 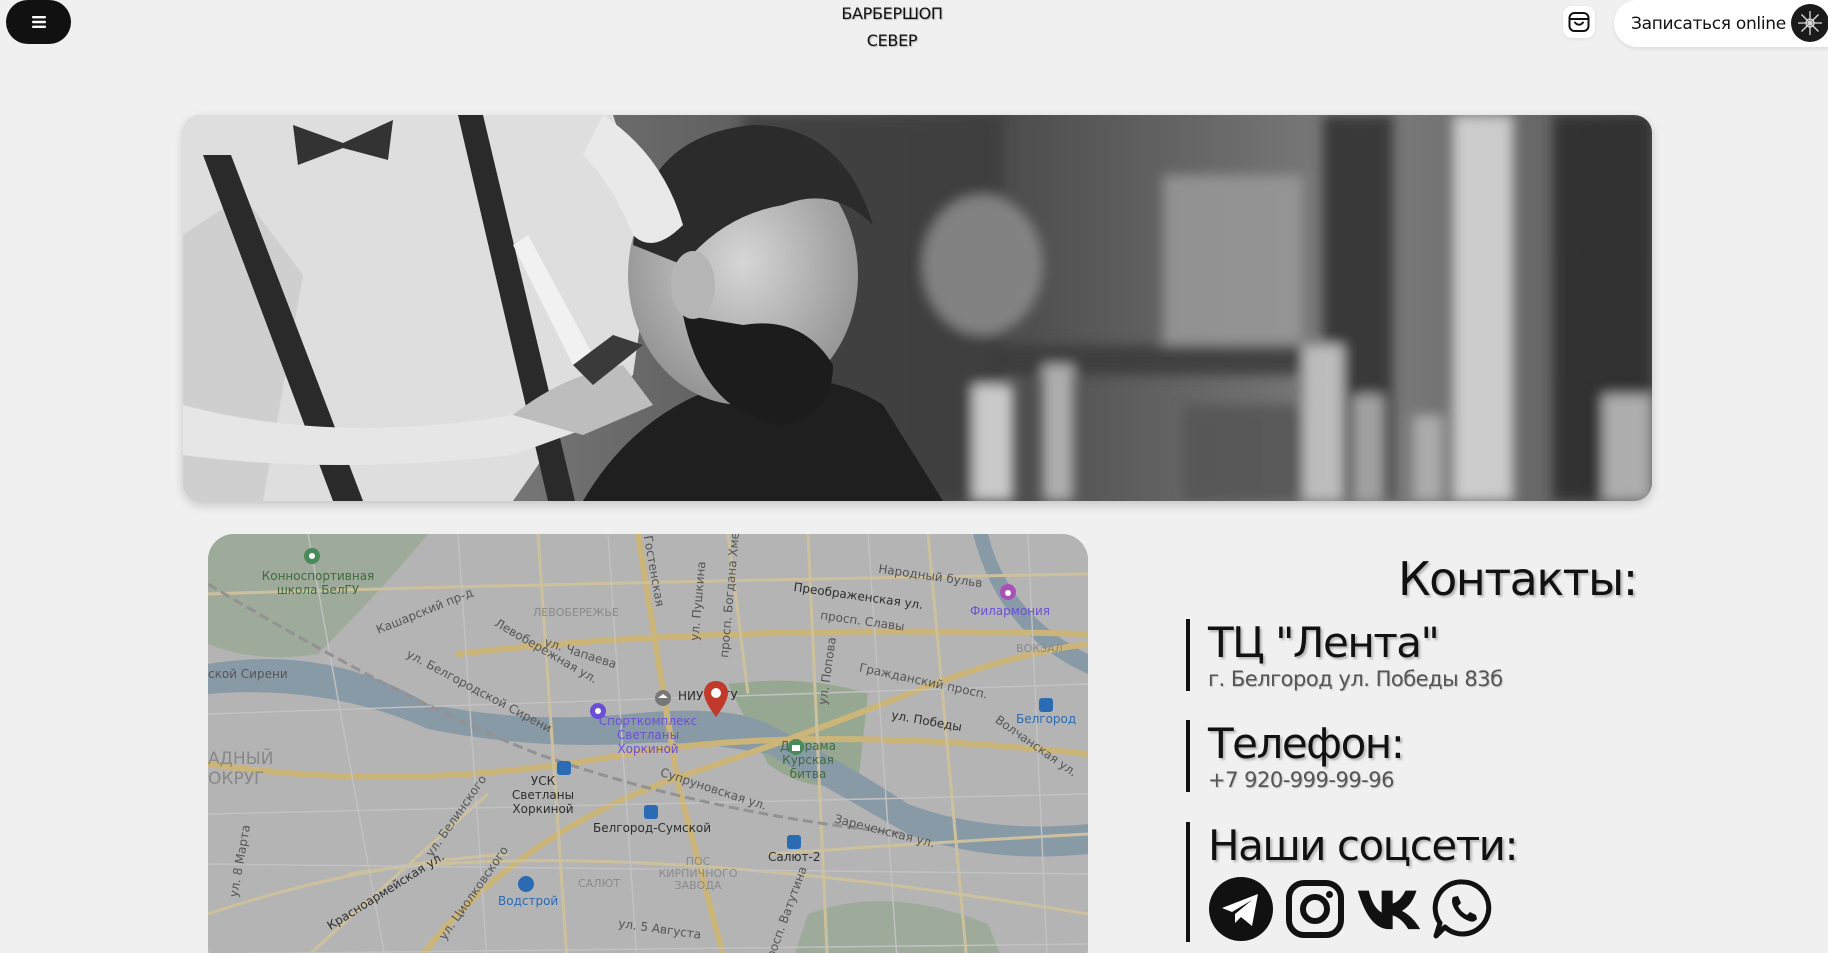 What do you see at coordinates (1708, 23) in the screenshot?
I see `book-online-label: Записаться online` at bounding box center [1708, 23].